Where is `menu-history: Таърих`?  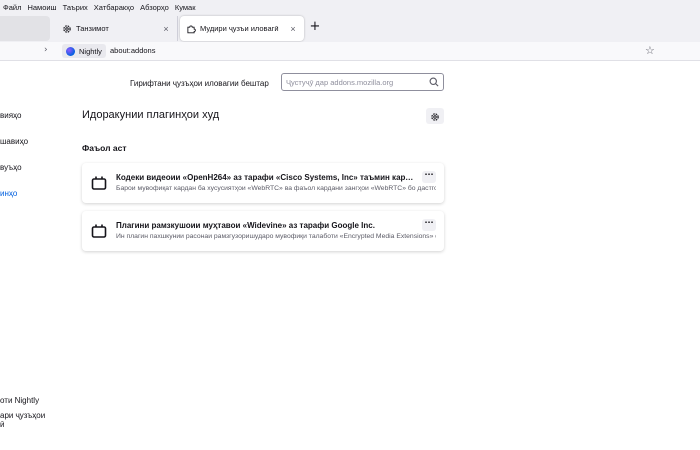
menu-history: Таърих is located at coordinates (75, 7).